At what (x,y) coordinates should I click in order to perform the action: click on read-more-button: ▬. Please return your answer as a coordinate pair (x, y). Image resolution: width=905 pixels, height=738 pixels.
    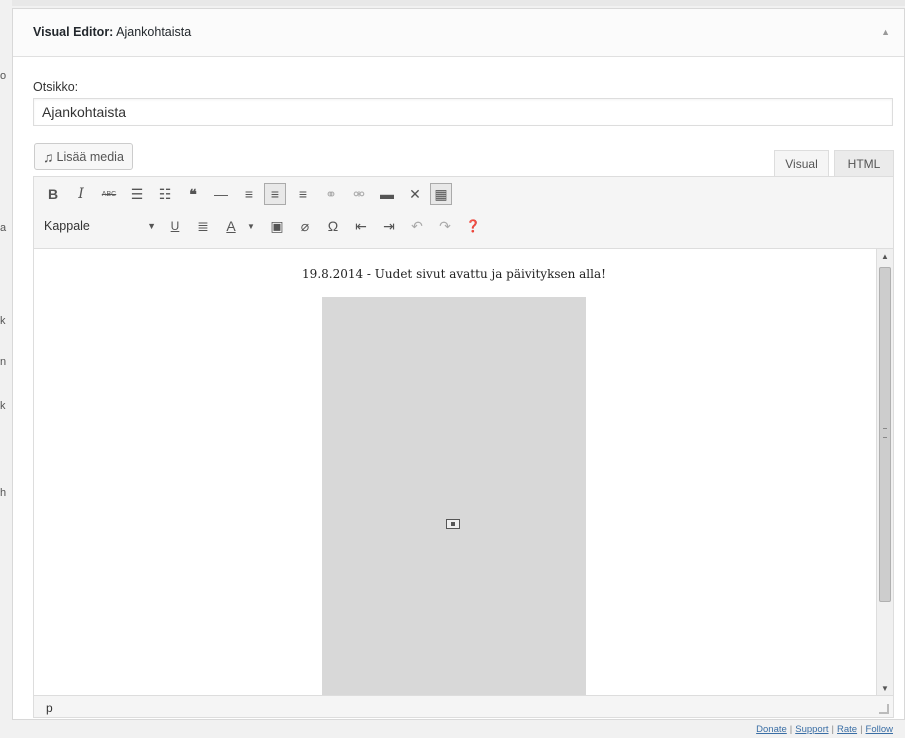
    Looking at the image, I should click on (387, 194).